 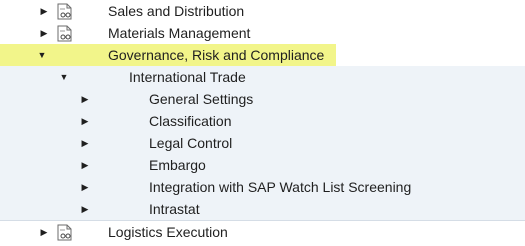 What do you see at coordinates (262, 231) in the screenshot?
I see `tree-node-logistics-execution: ▶ Logistics Execution` at bounding box center [262, 231].